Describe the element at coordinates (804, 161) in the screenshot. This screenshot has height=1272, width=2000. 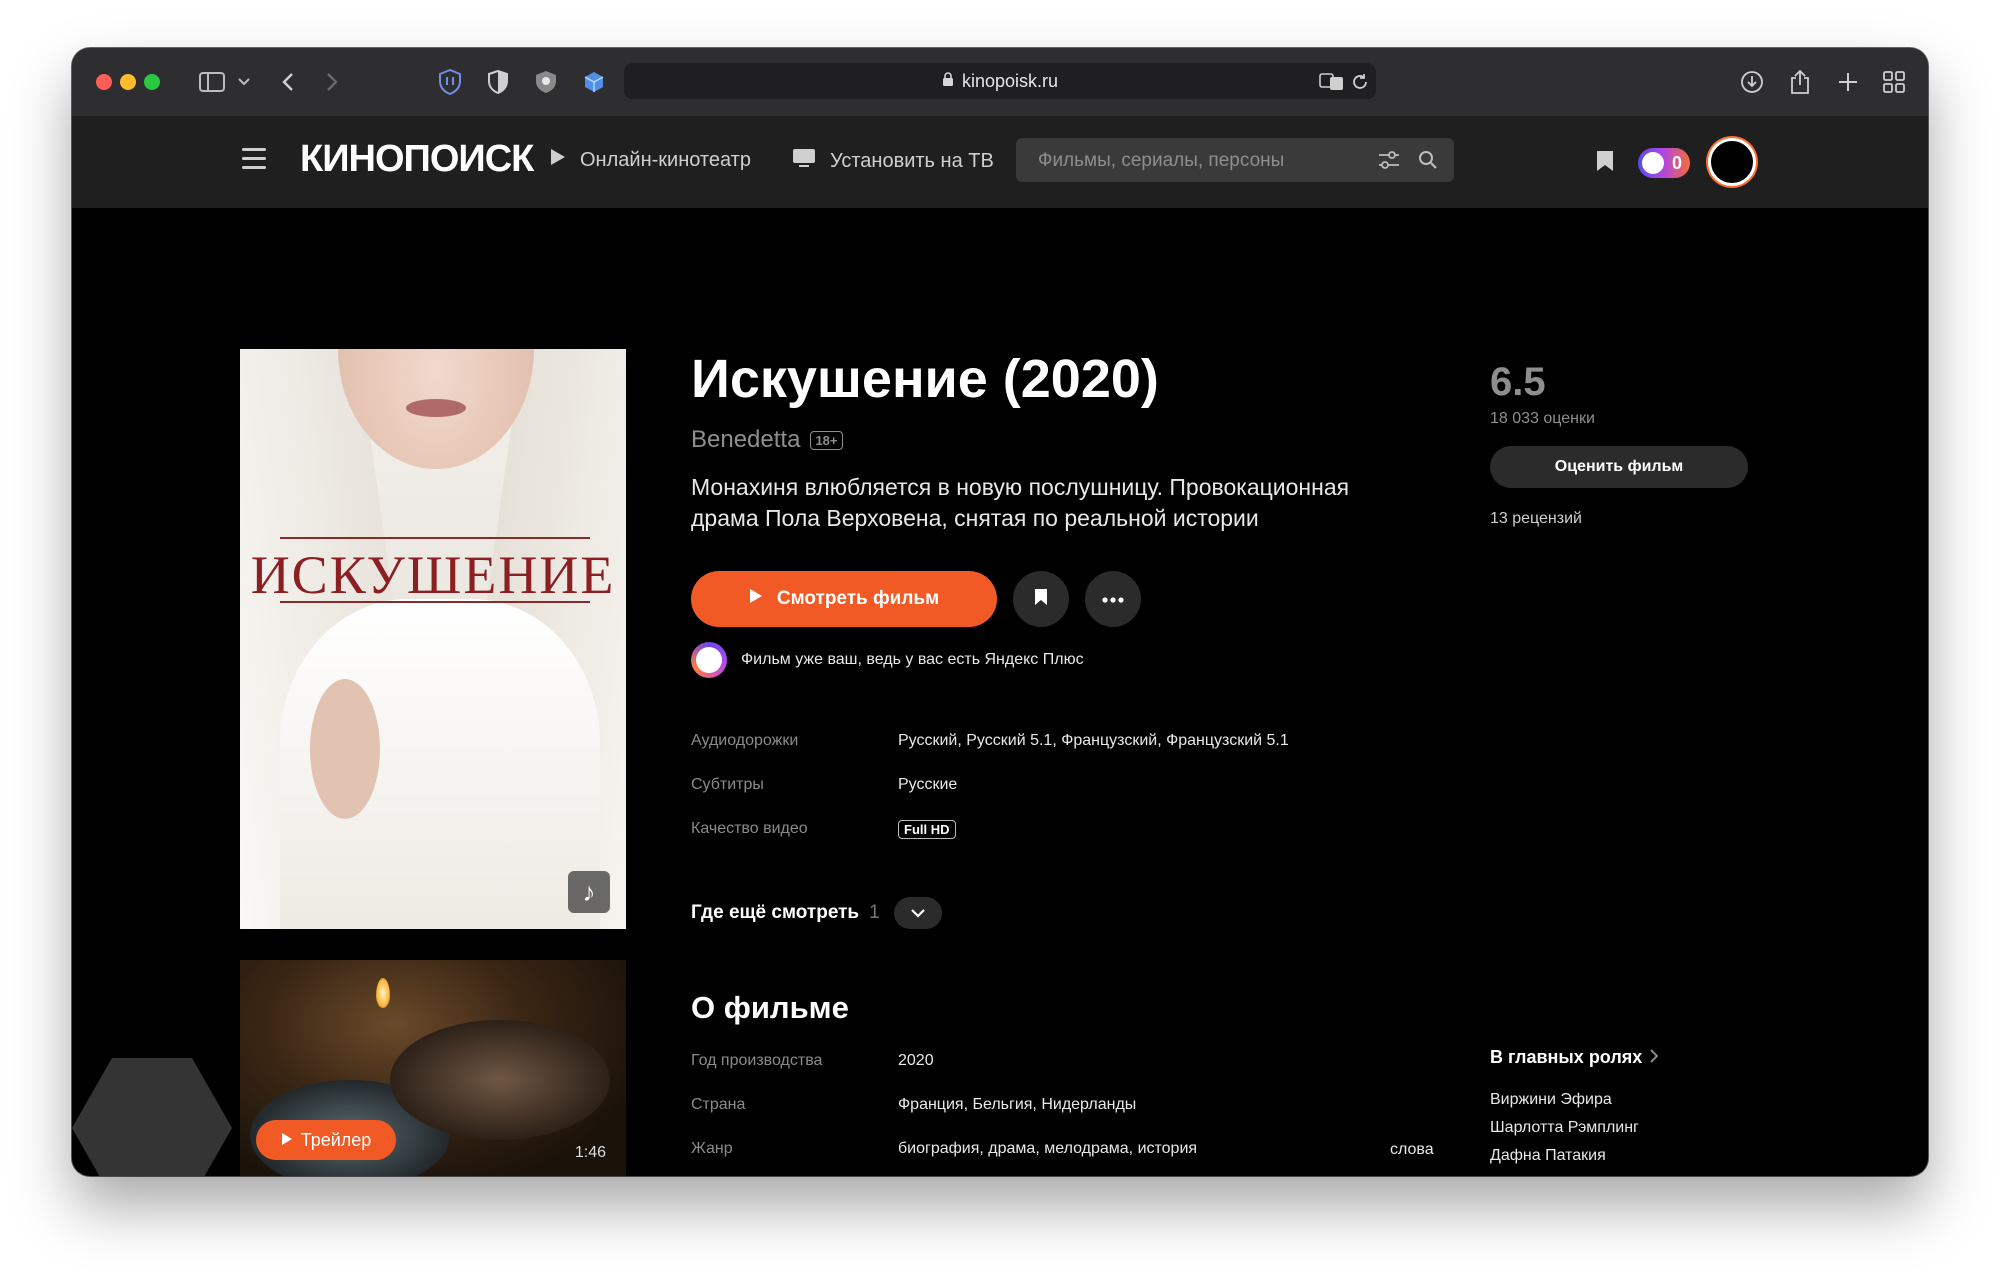
I see `tv-icon` at that location.